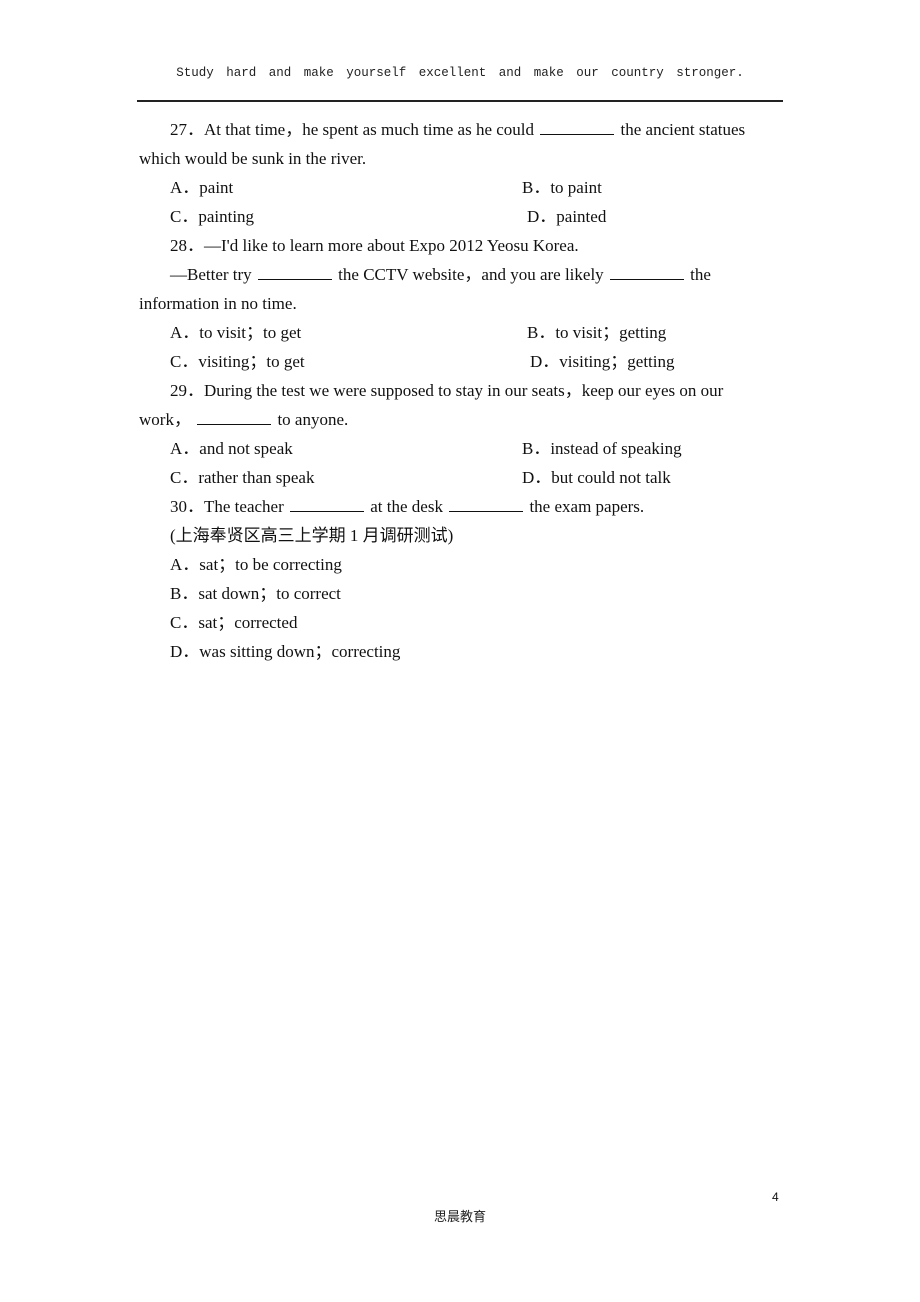 This screenshot has width=920, height=1302. I want to click on page-number: 4, so click(775, 1197).